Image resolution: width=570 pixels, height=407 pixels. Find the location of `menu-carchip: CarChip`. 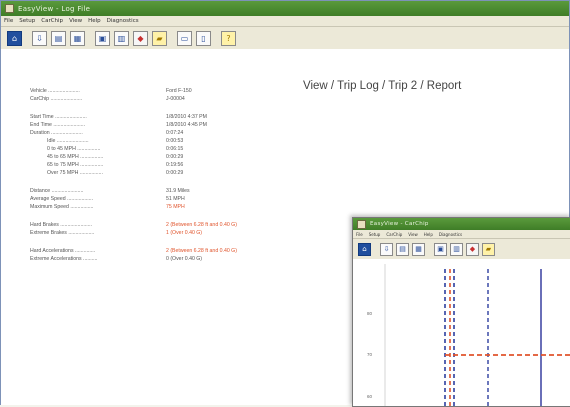

menu-carchip: CarChip is located at coordinates (52, 21).